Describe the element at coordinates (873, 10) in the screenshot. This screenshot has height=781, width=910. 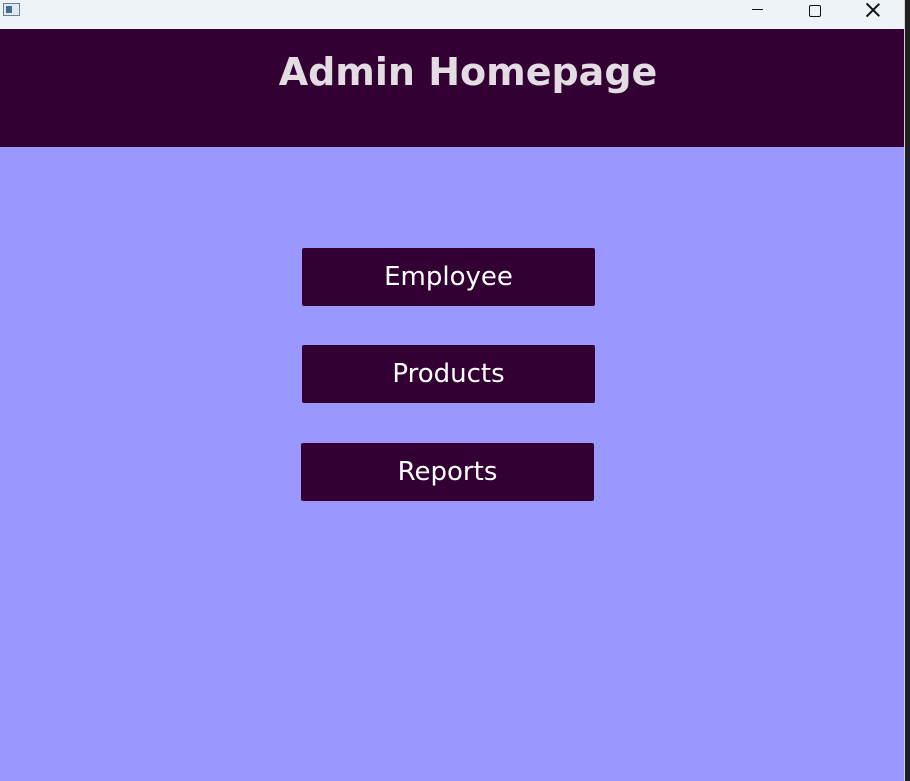
I see `close-icon` at that location.